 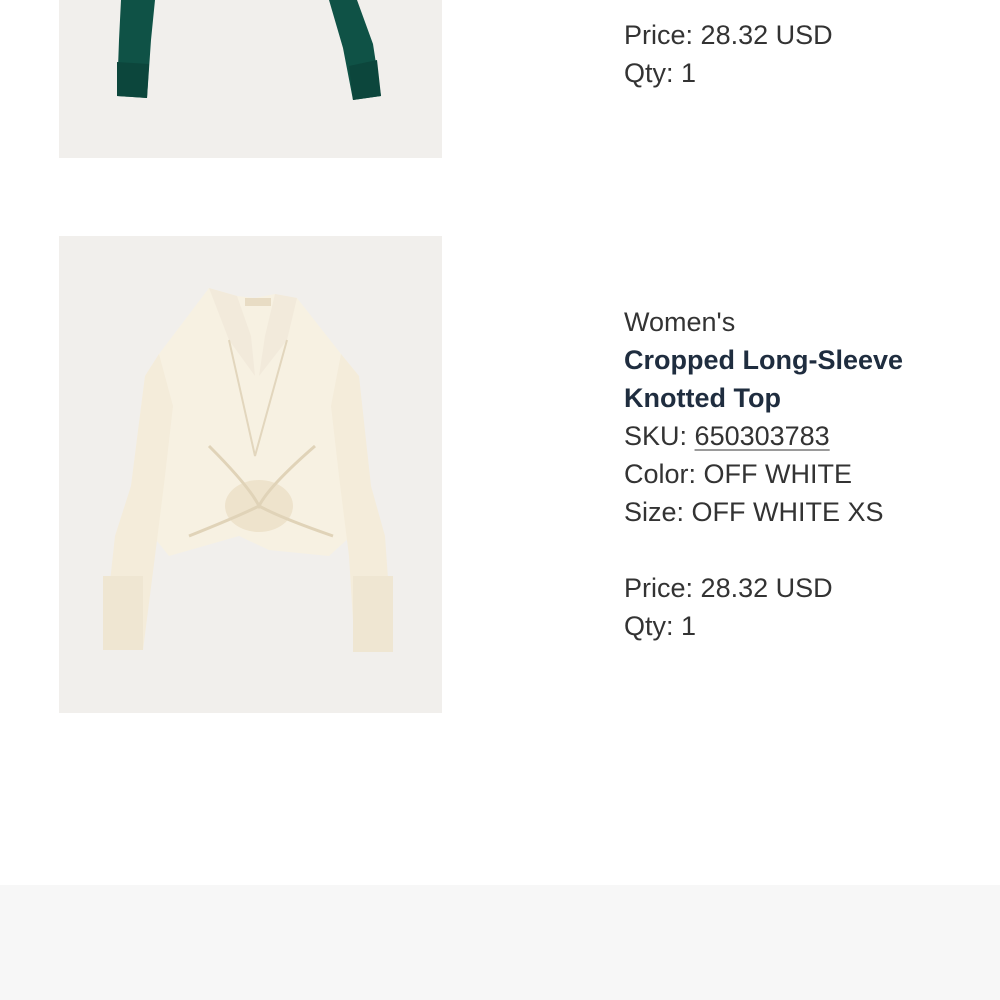 I want to click on details-spacer, so click(x=804, y=550).